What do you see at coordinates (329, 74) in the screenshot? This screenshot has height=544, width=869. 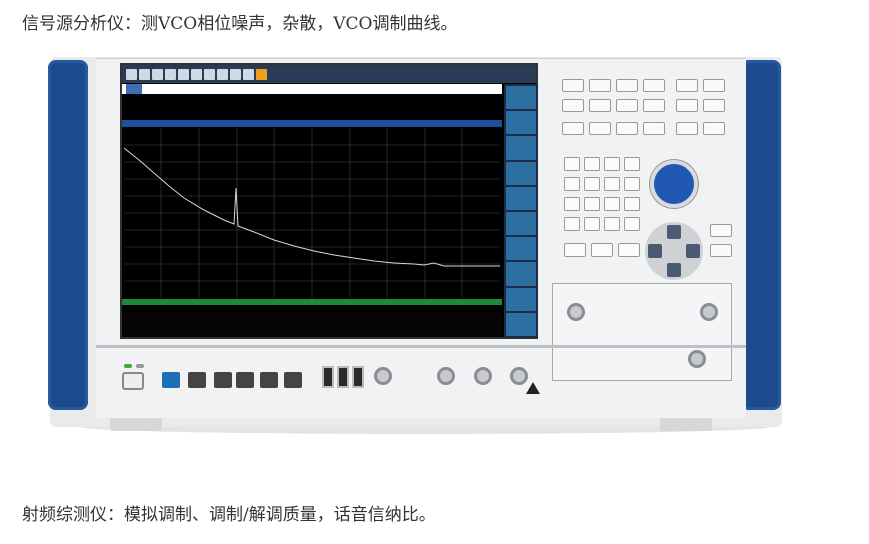 I see `screen-toolbar` at bounding box center [329, 74].